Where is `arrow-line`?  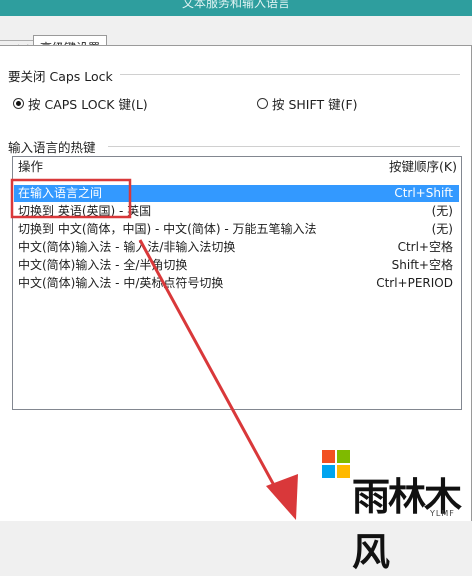
arrow-line is located at coordinates (211, 370).